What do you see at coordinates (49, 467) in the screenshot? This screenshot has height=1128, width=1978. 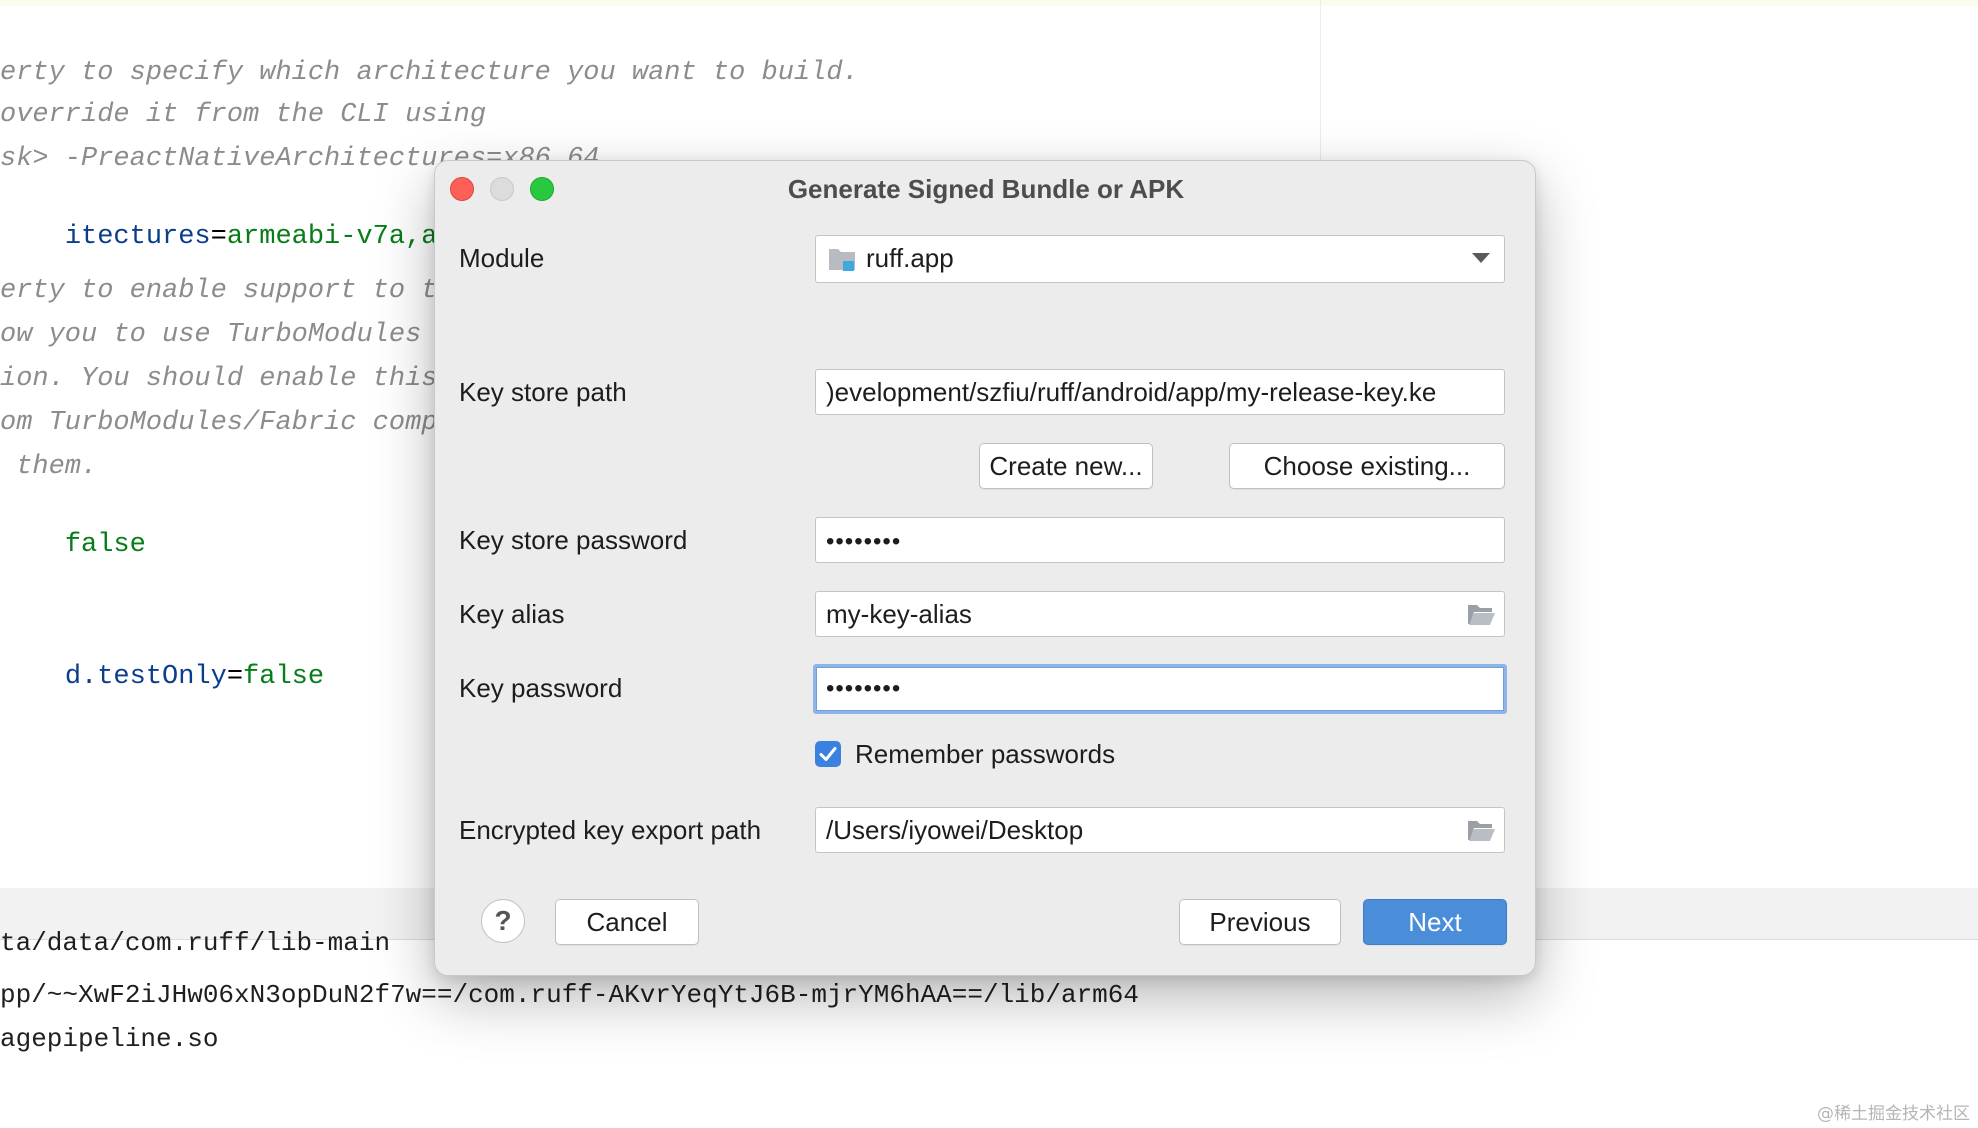 I see `code-line: them.` at bounding box center [49, 467].